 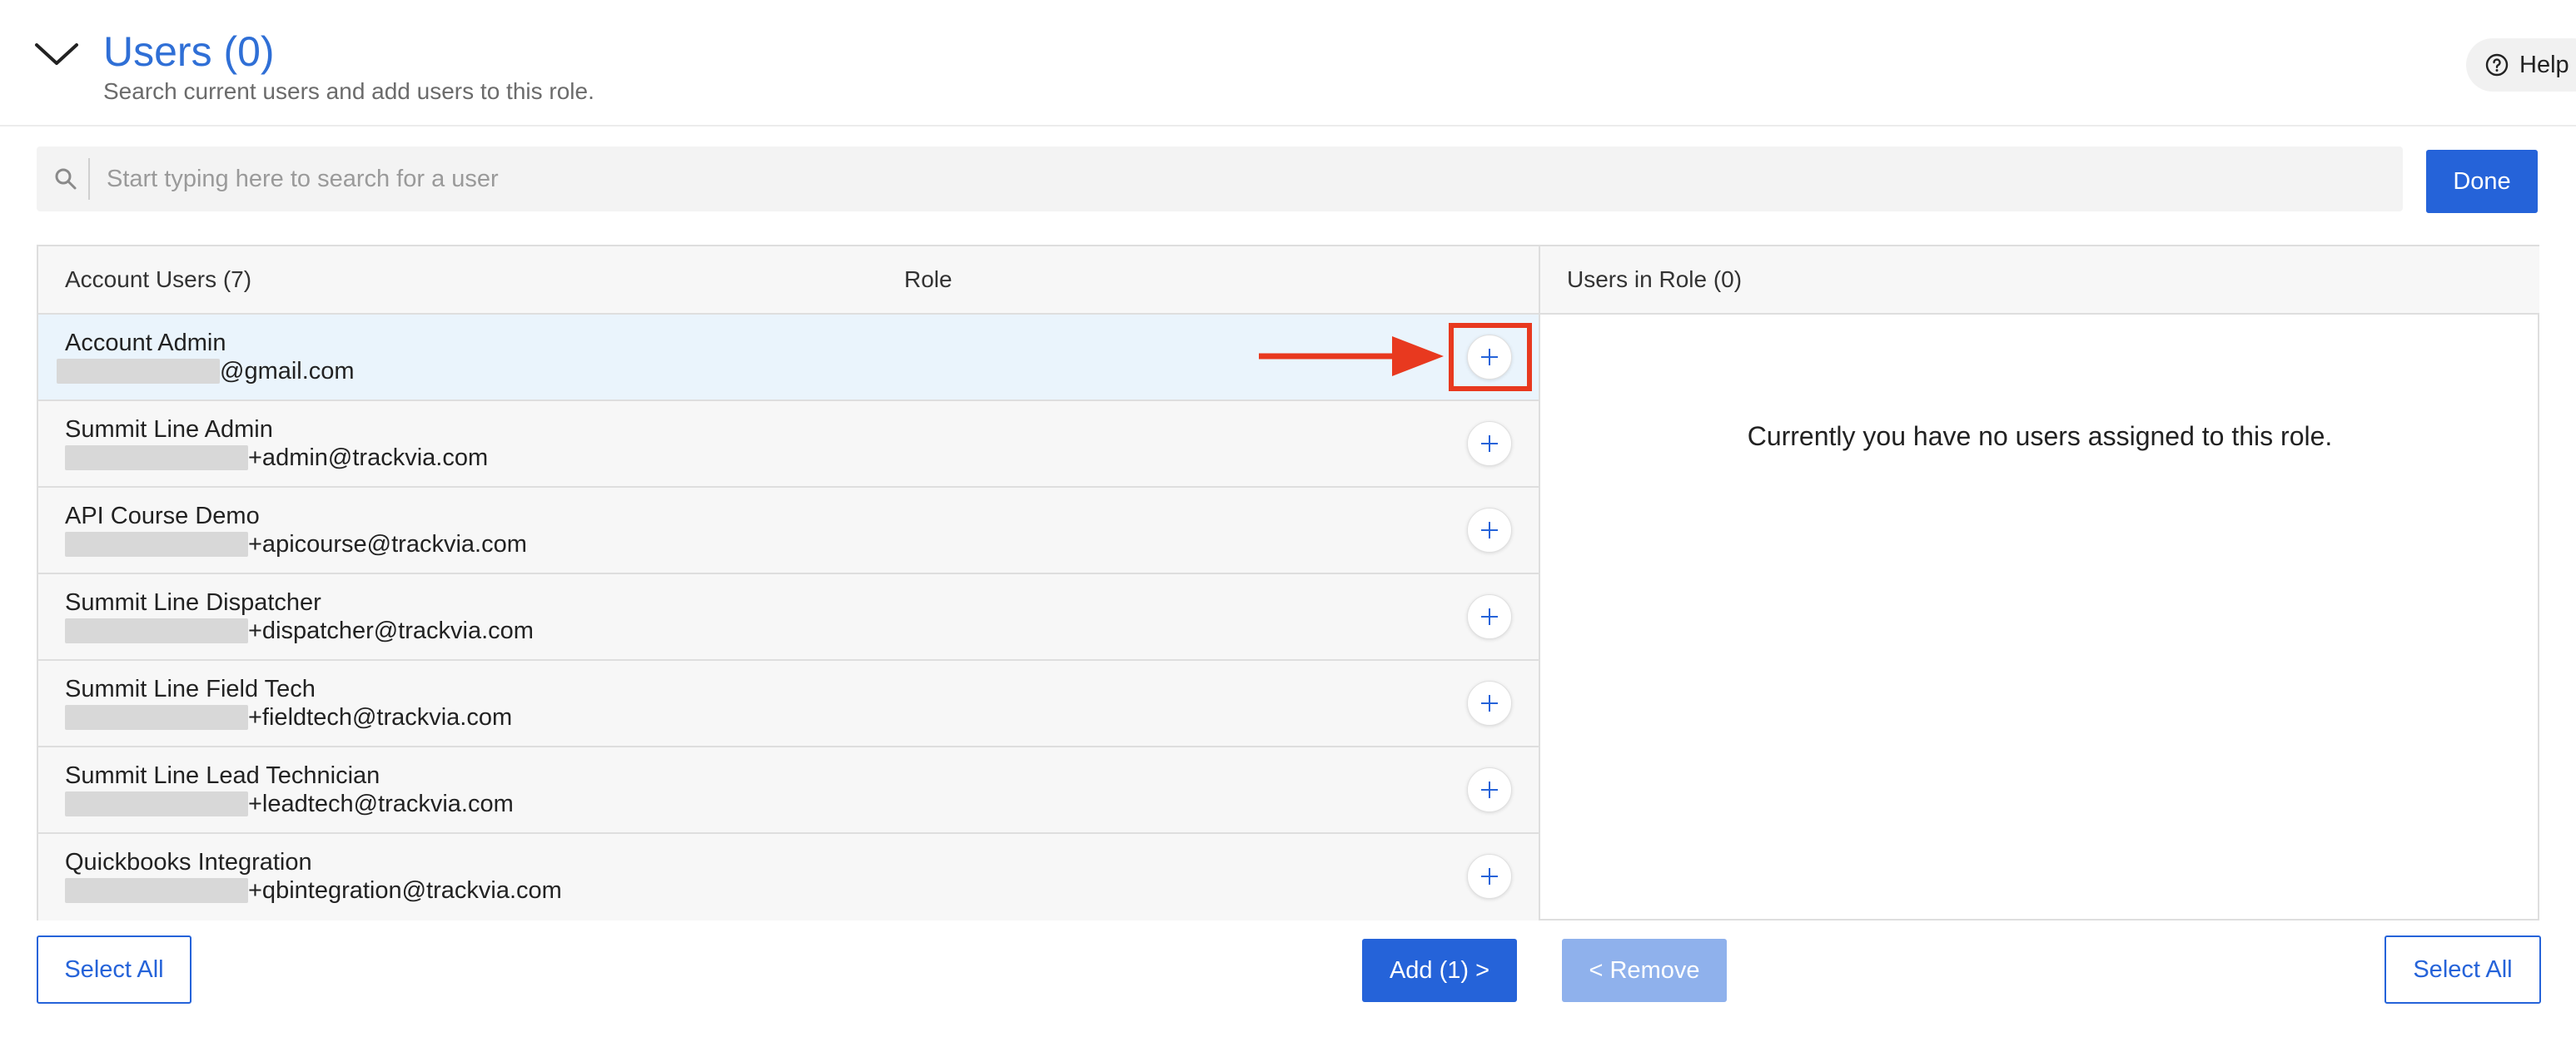 What do you see at coordinates (1490, 357) in the screenshot?
I see `annotation-highlight-box` at bounding box center [1490, 357].